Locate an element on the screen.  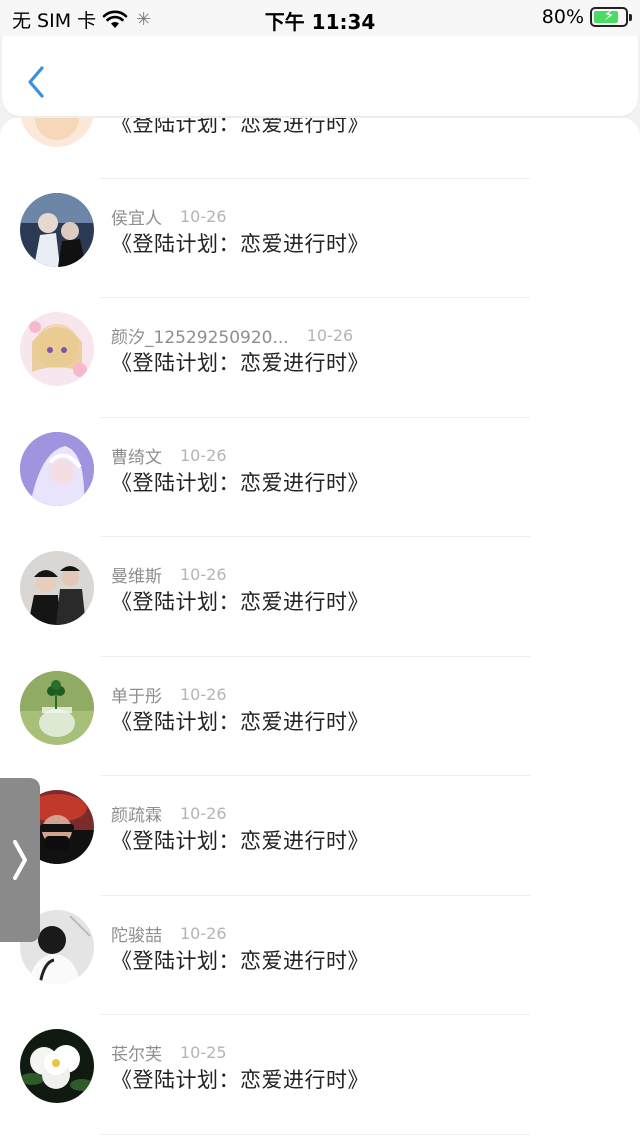
user-name: 侯宜人 is located at coordinates (136, 216).